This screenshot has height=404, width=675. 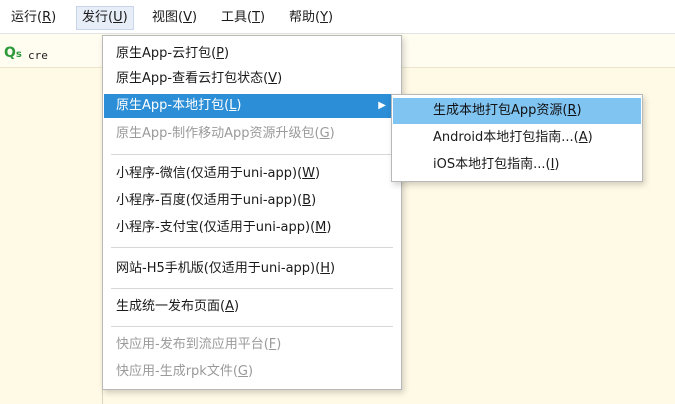 I want to click on search-icon: Qs, so click(x=13, y=53).